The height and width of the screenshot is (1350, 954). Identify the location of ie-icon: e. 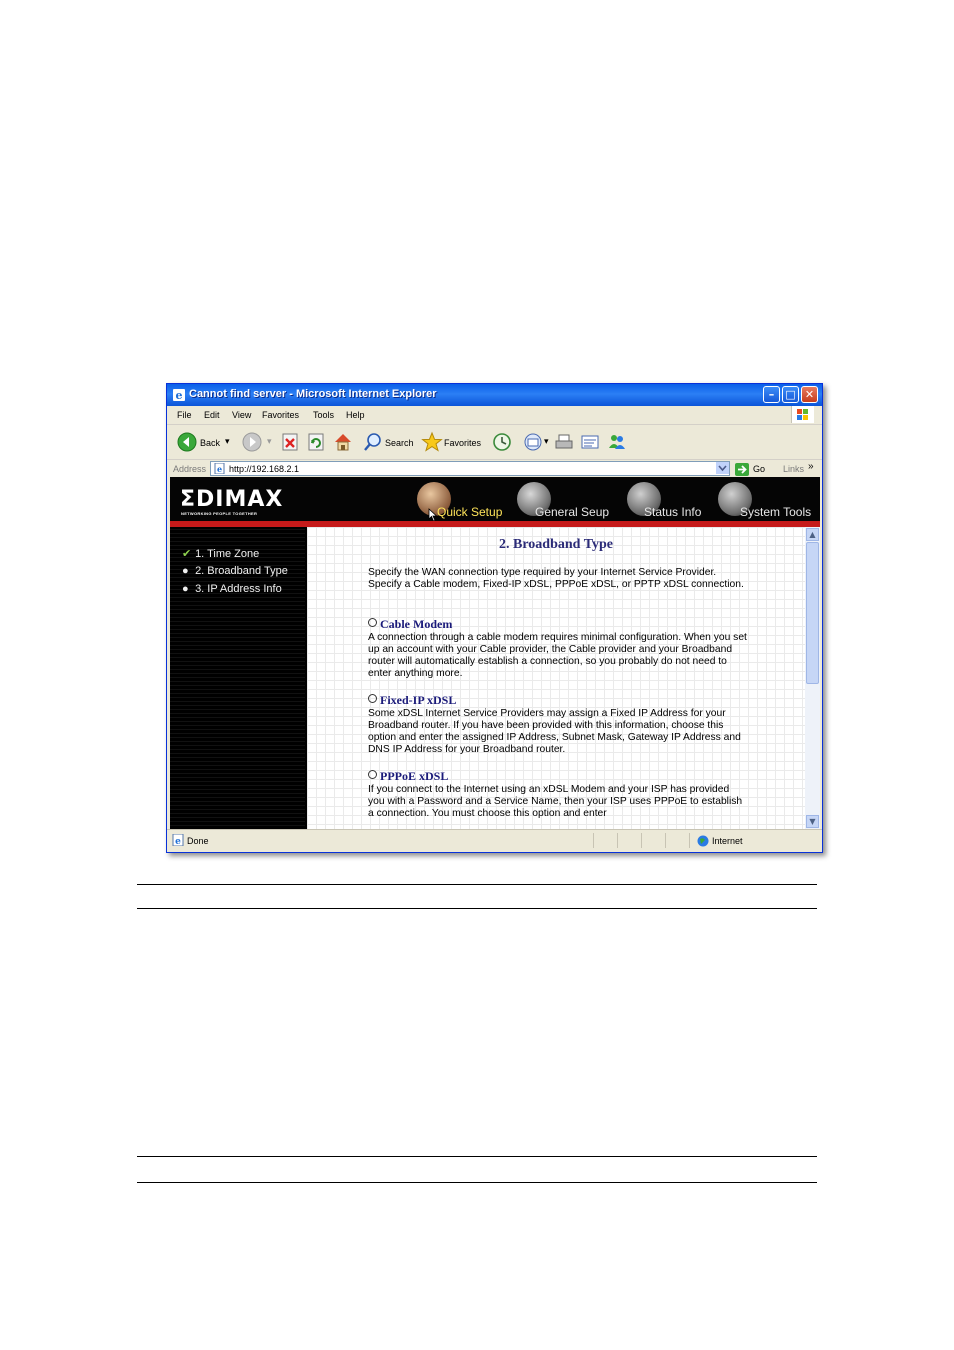
(179, 395).